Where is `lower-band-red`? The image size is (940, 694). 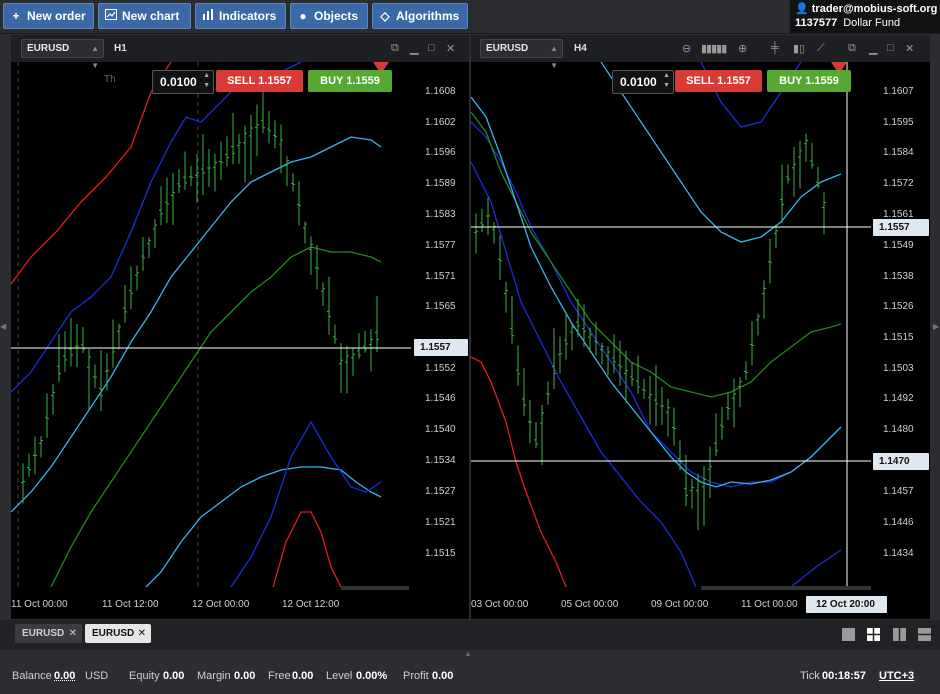 lower-band-red is located at coordinates (307, 549).